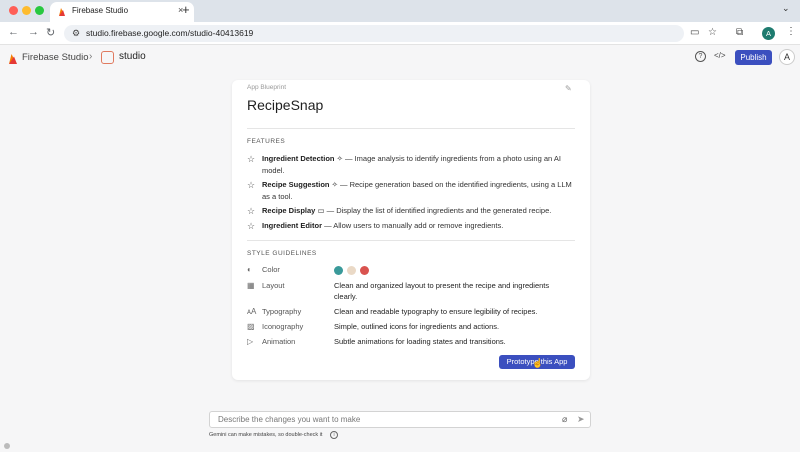 The width and height of the screenshot is (800, 452). What do you see at coordinates (285, 105) in the screenshot?
I see `app-title: RecipeSnap` at bounding box center [285, 105].